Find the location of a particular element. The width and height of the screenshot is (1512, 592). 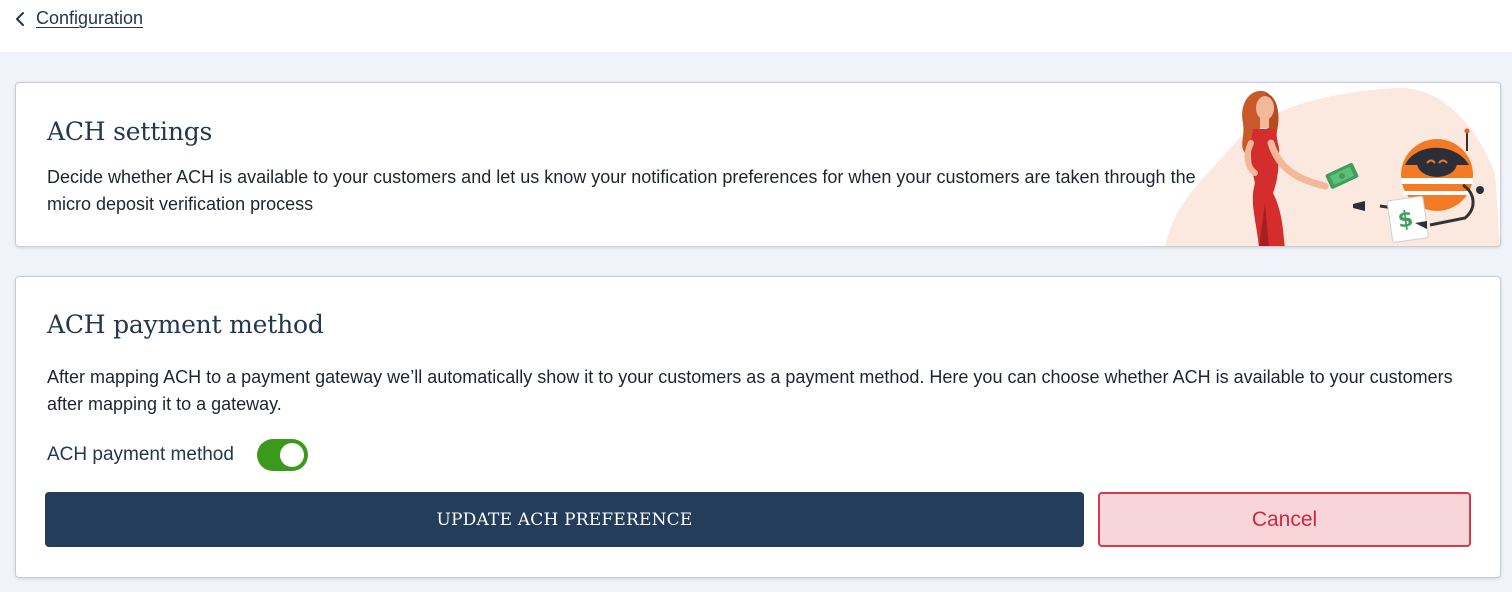

cancel-button-label: Cancel is located at coordinates (1284, 519).